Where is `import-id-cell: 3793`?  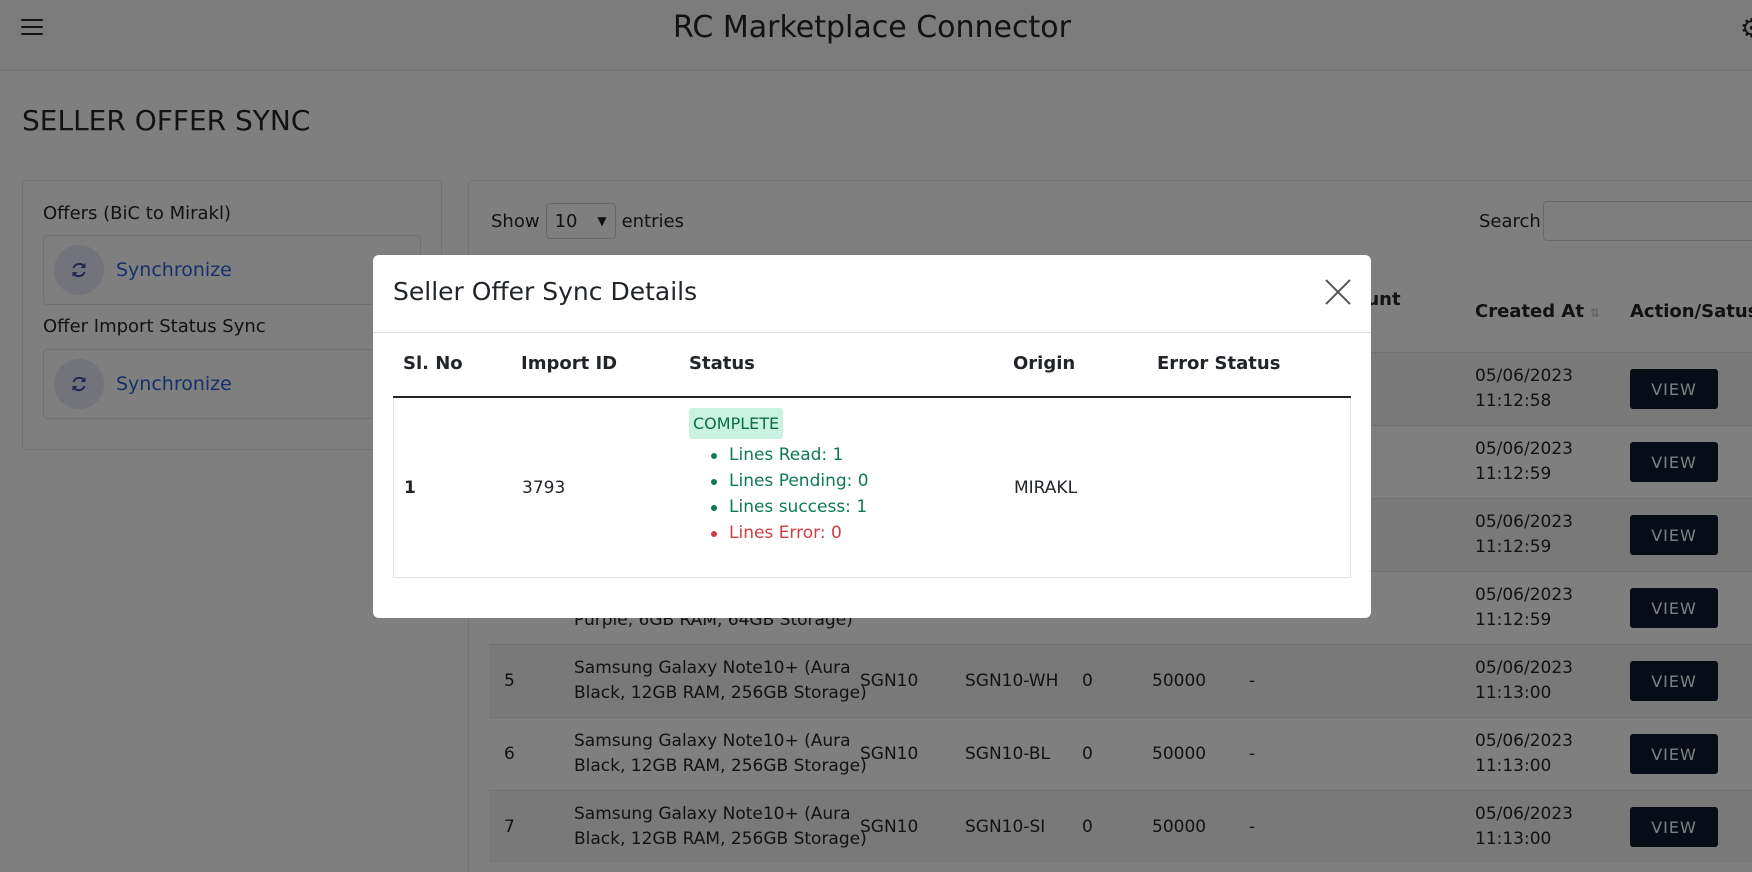 import-id-cell: 3793 is located at coordinates (544, 488).